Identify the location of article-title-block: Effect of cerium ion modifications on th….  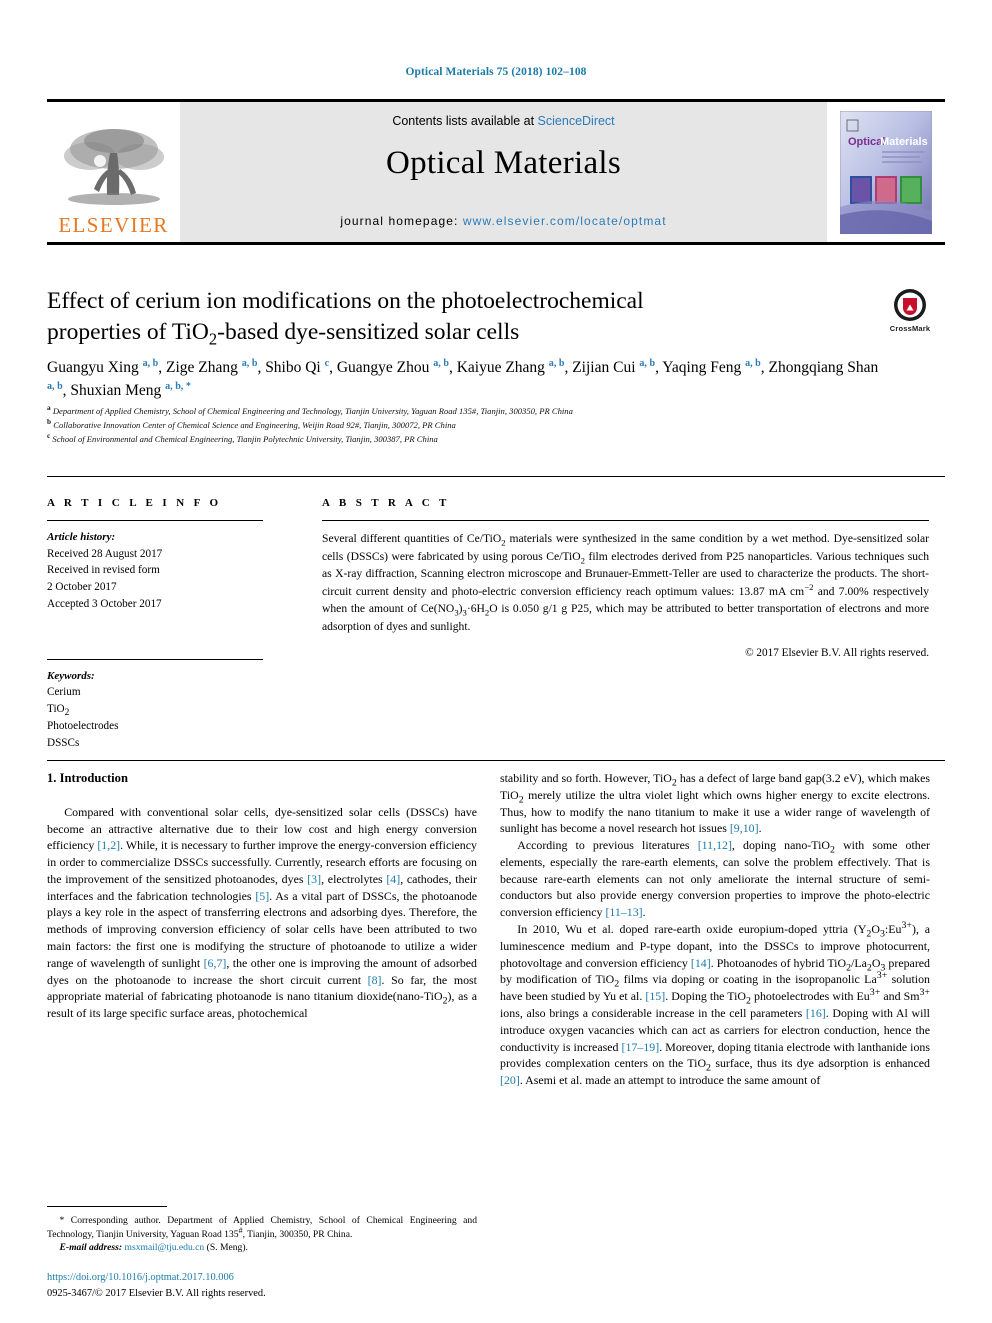
(462, 317).